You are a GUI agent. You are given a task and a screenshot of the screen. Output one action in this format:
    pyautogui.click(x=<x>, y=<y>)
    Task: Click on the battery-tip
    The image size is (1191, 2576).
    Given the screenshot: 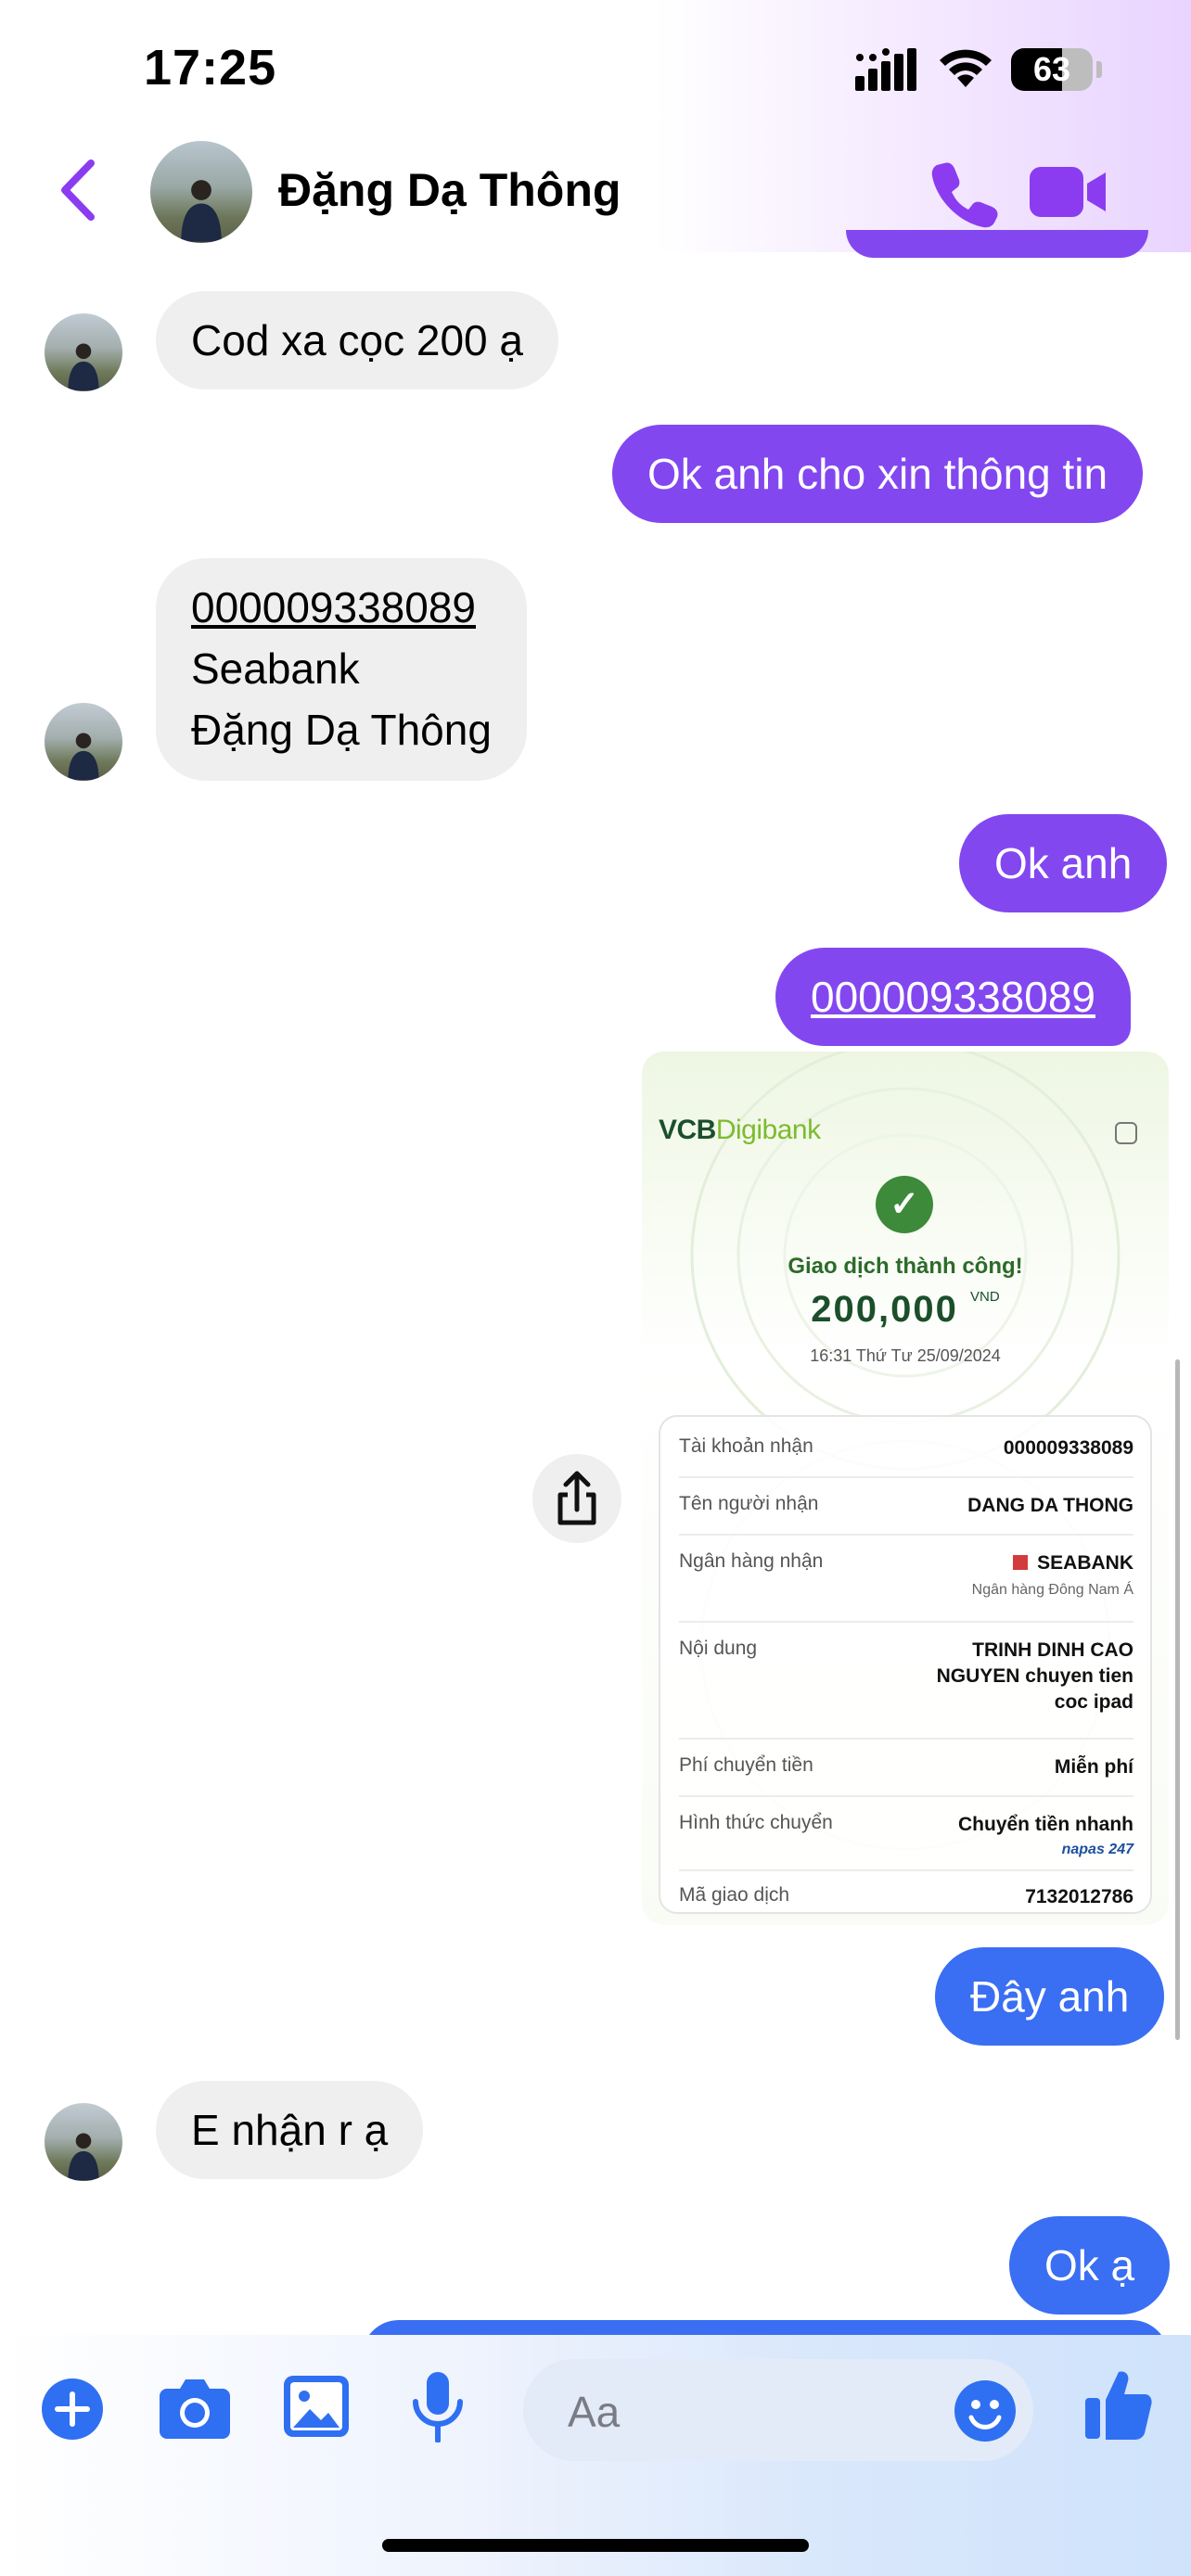 What is the action you would take?
    pyautogui.click(x=1099, y=69)
    